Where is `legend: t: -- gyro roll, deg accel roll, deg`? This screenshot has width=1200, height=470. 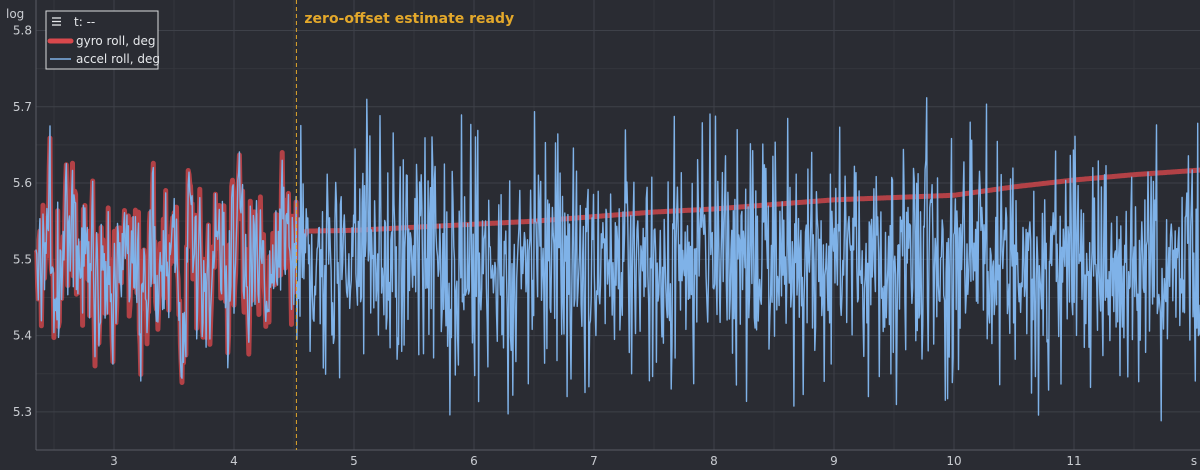 legend: t: -- gyro roll, deg accel roll, deg is located at coordinates (102, 40).